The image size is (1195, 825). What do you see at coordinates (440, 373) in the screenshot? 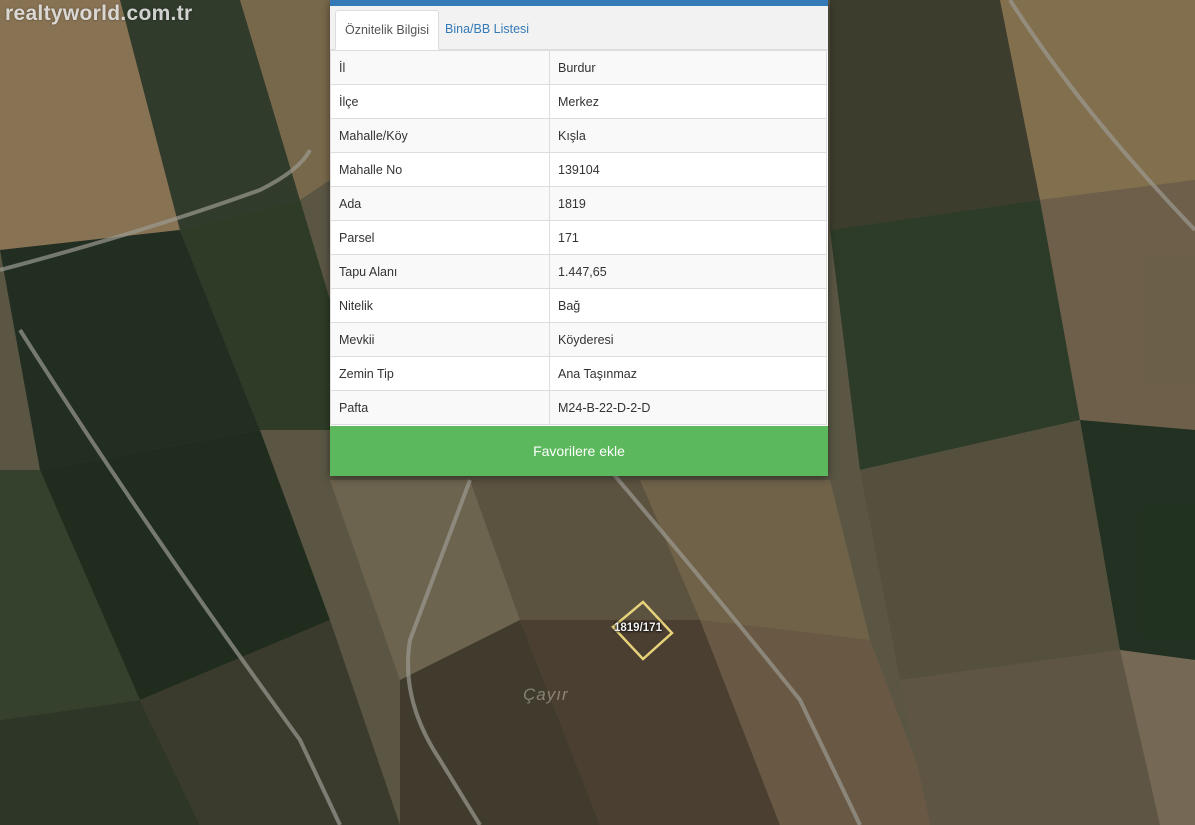
I see `attribute-key: Zemin Tip` at bounding box center [440, 373].